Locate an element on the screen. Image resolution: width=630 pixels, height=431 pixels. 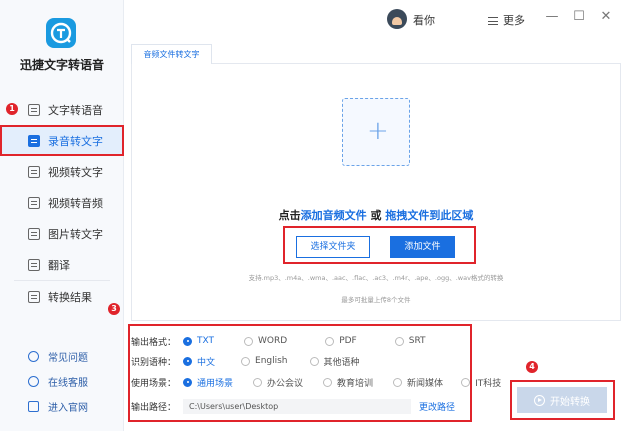
format-srt-radio: SRT is located at coordinates (410, 341).